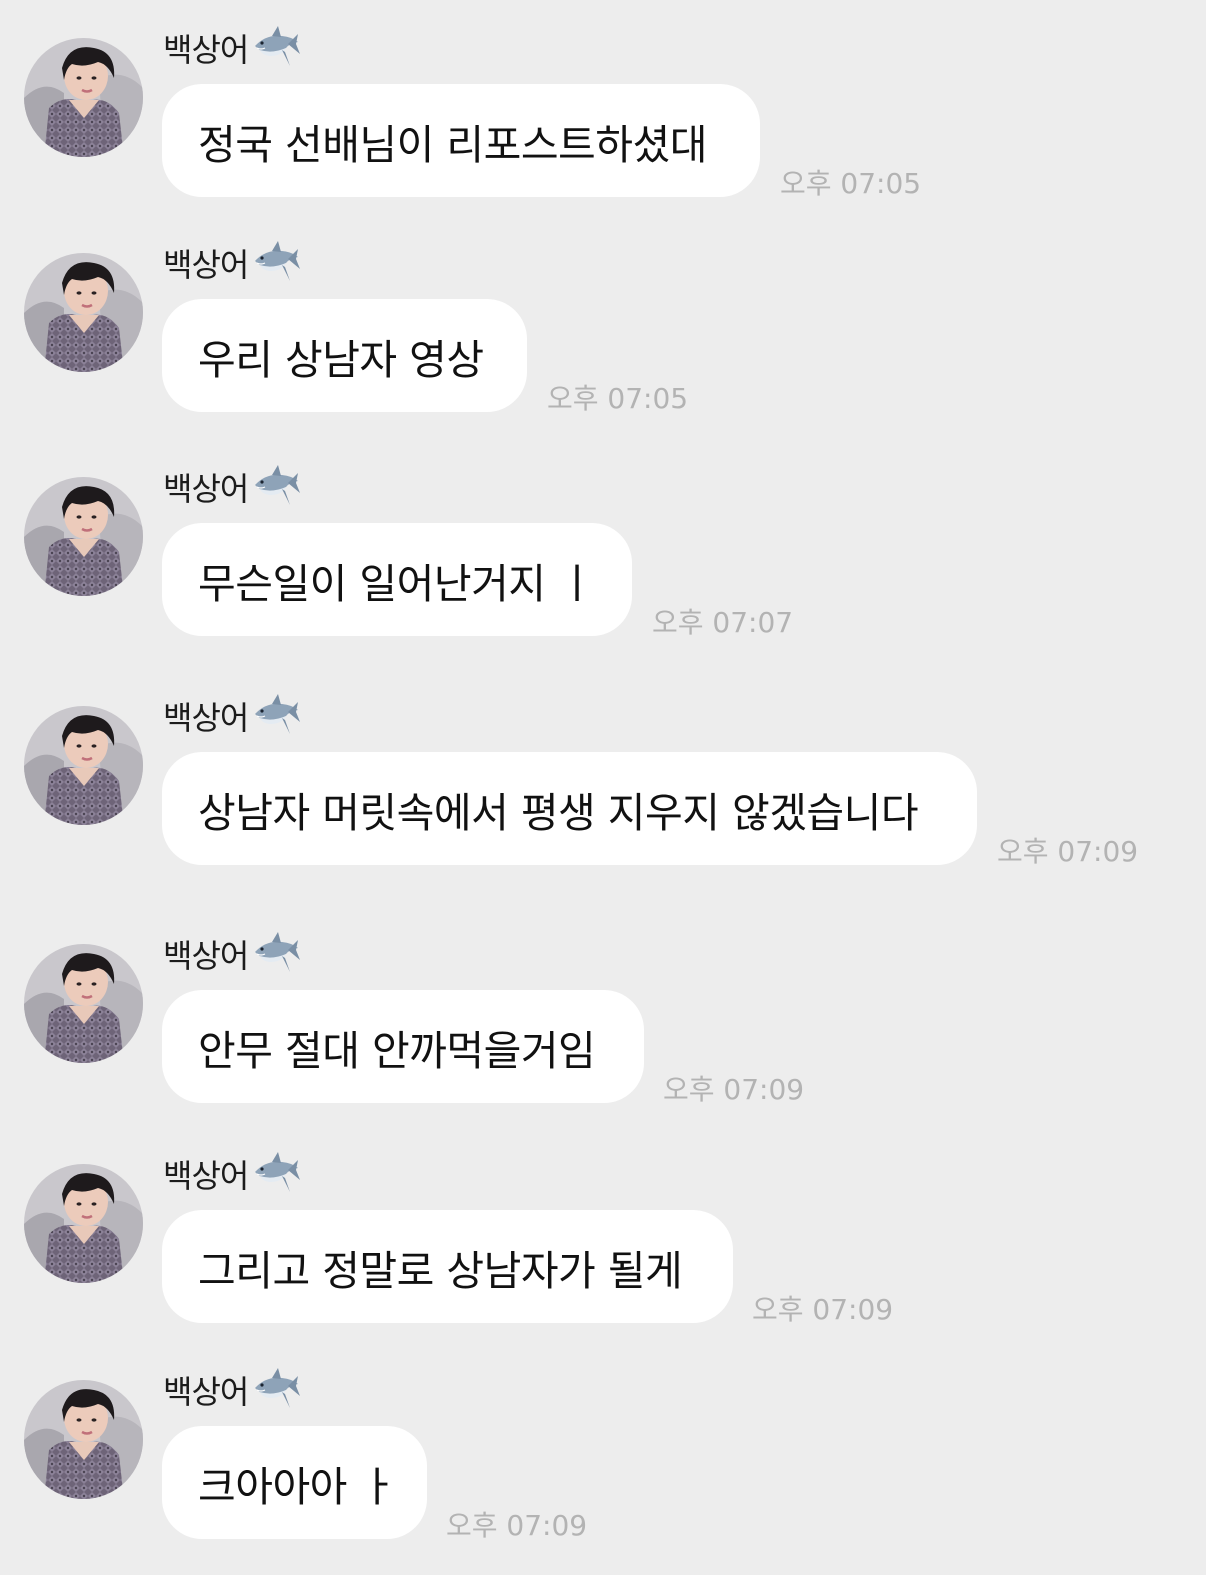 This screenshot has width=1206, height=1575. I want to click on message-bubble: 정국 선배님이 리포스트하셨대, so click(461, 140).